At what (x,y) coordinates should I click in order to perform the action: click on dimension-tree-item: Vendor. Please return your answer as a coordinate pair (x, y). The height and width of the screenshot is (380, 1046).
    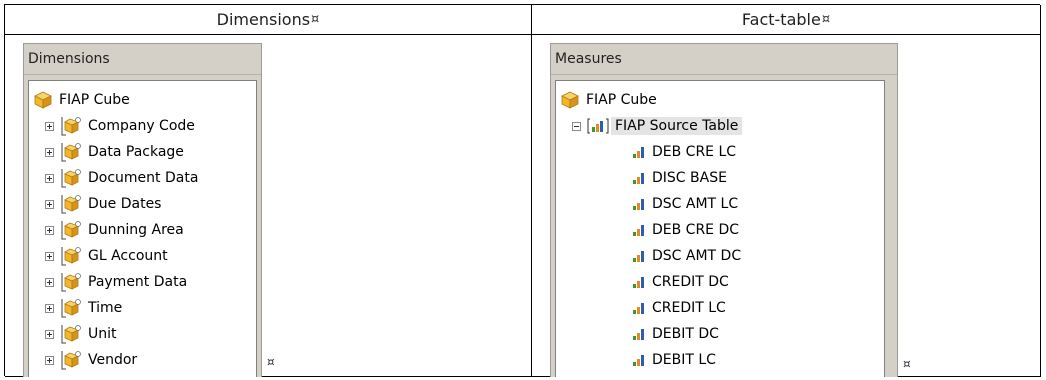
    Looking at the image, I should click on (142, 360).